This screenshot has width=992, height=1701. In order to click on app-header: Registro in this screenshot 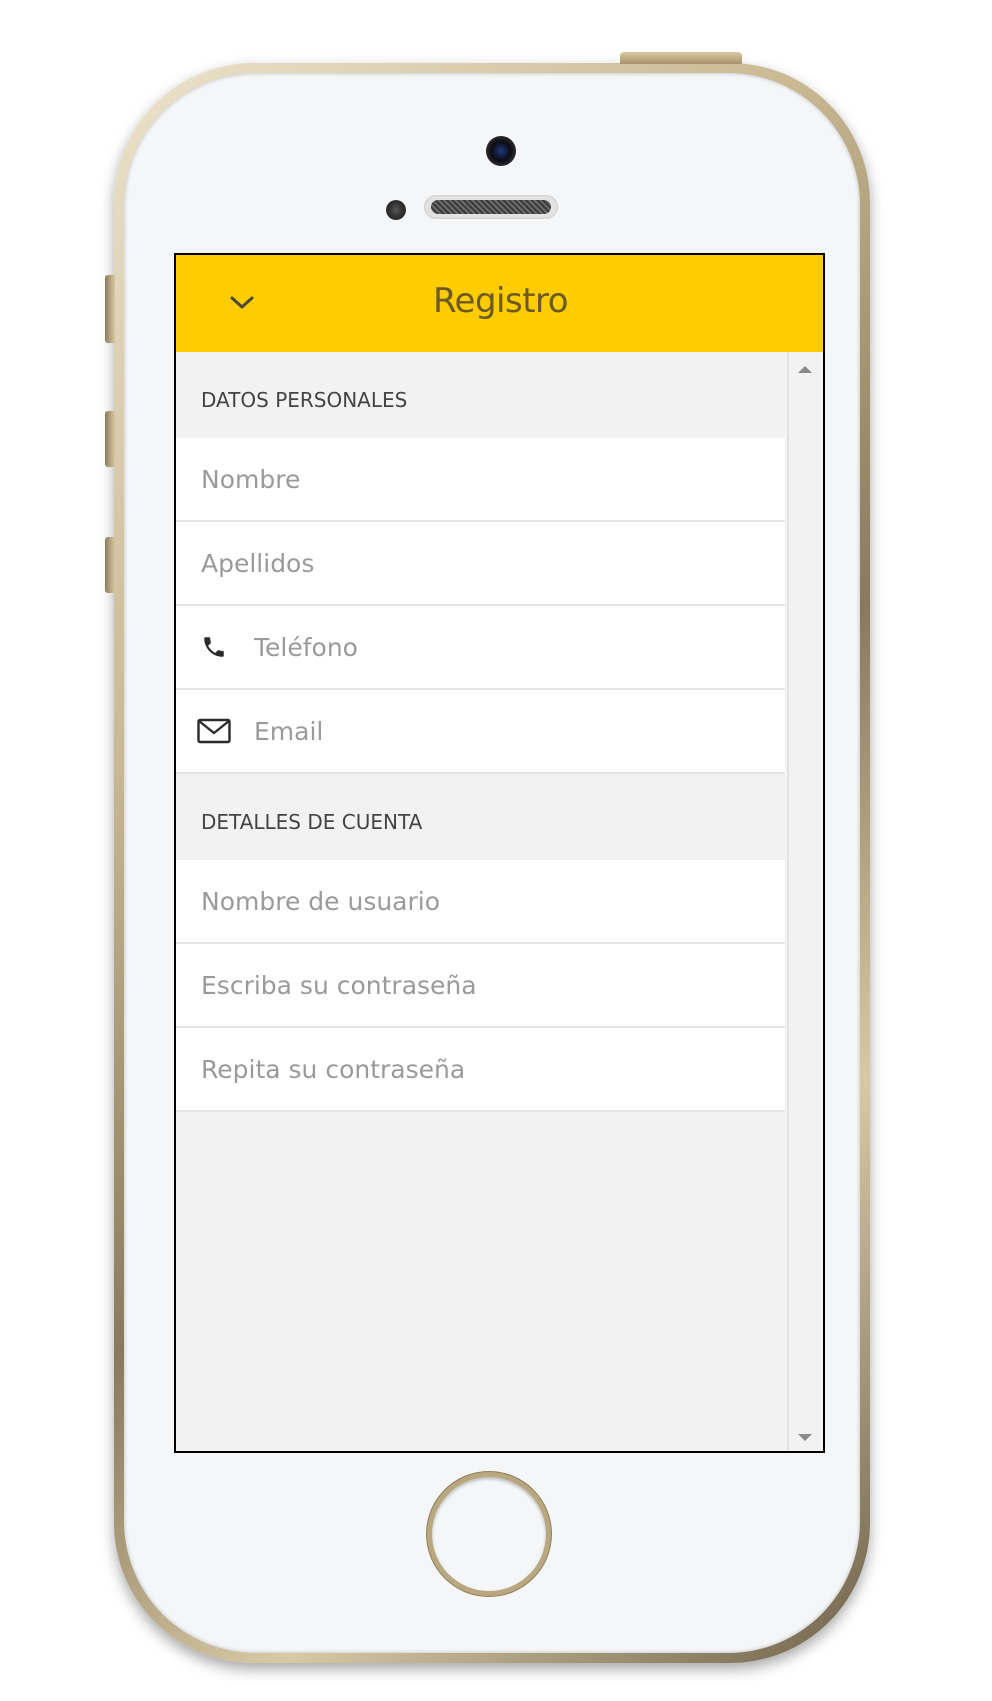, I will do `click(499, 303)`.